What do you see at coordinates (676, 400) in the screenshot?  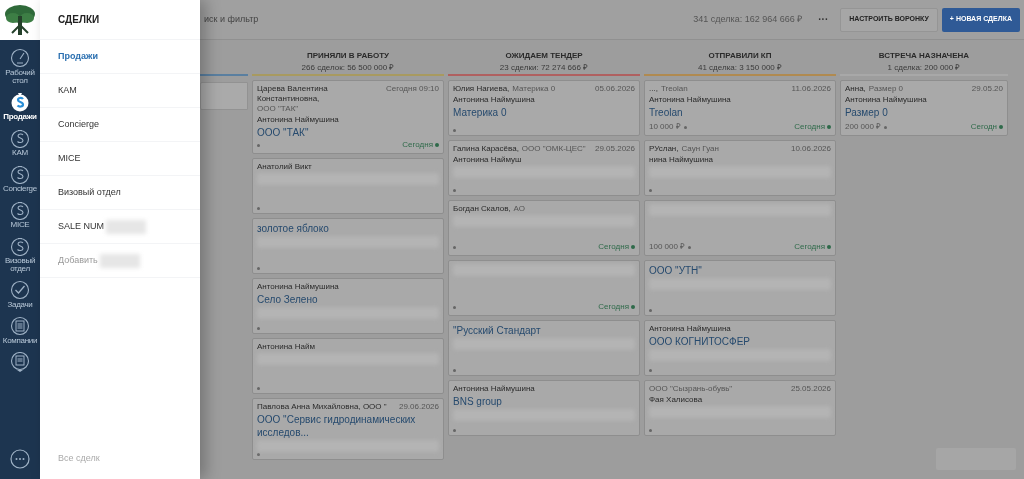 I see `manager-name: Фая Халисова` at bounding box center [676, 400].